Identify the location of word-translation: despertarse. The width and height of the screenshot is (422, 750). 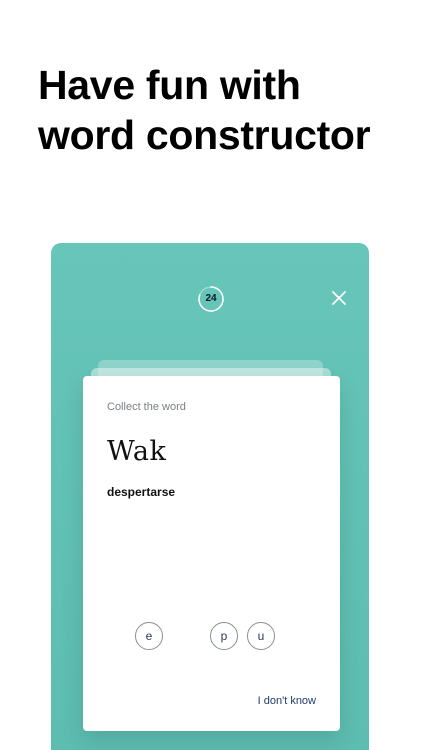
(141, 492).